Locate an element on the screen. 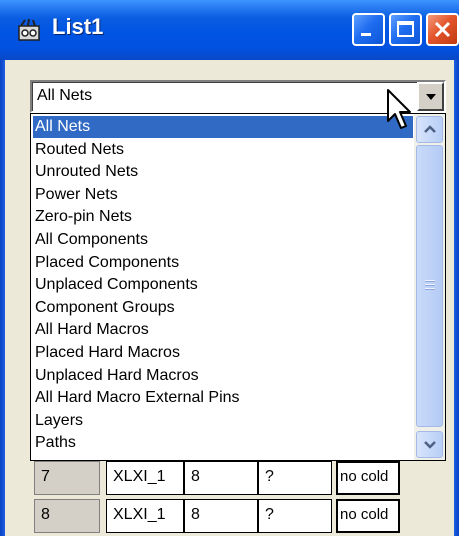 The width and height of the screenshot is (459, 536). maximize-icon is located at coordinates (405, 29).